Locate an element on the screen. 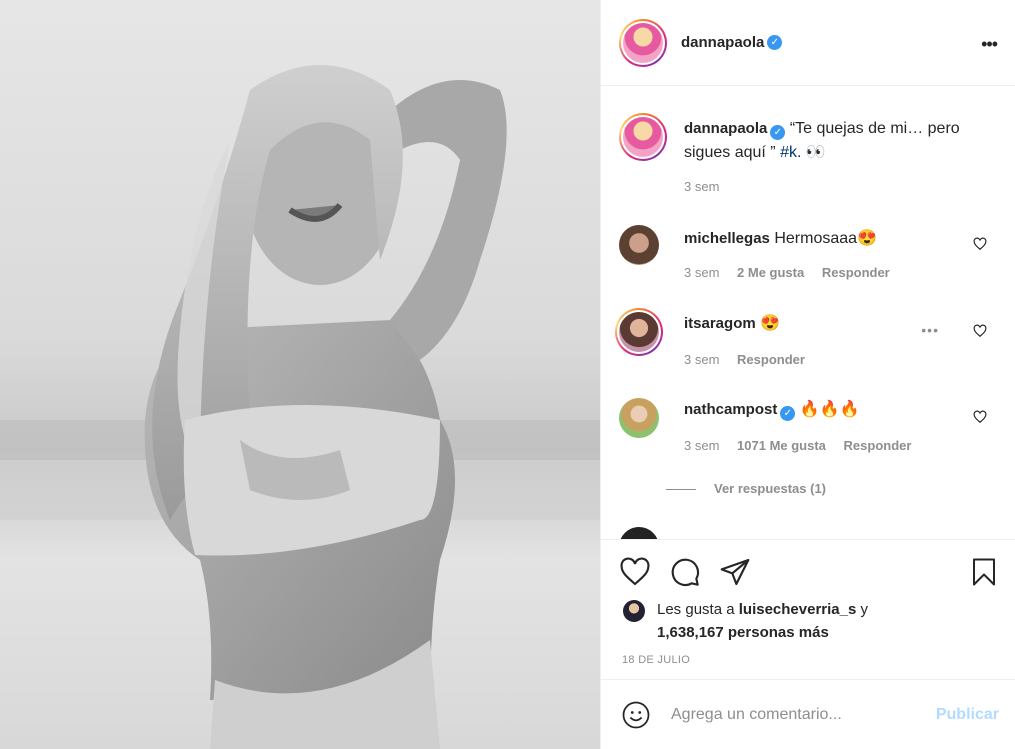 This screenshot has height=749, width=1015. liker-avatar is located at coordinates (634, 611).